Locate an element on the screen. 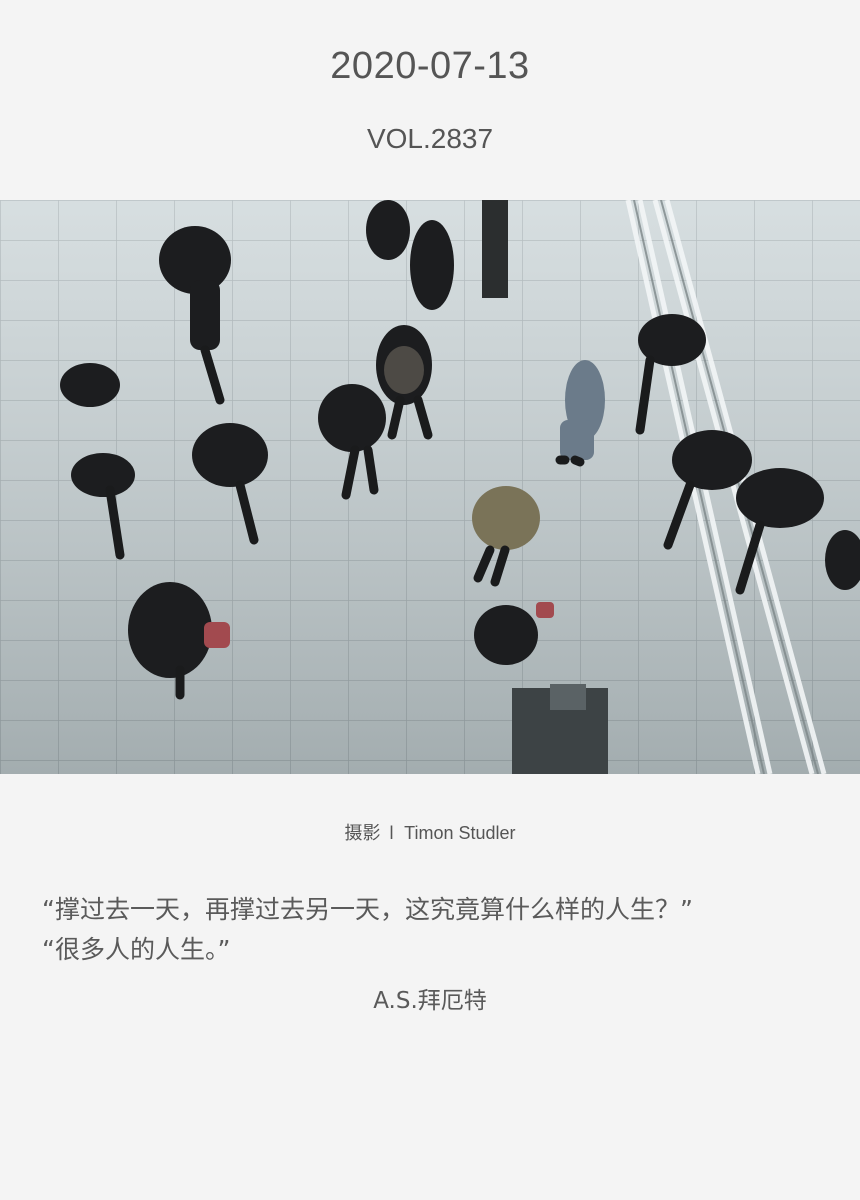 This screenshot has width=860, height=1200. photographer-name: Timon Studler is located at coordinates (460, 833).